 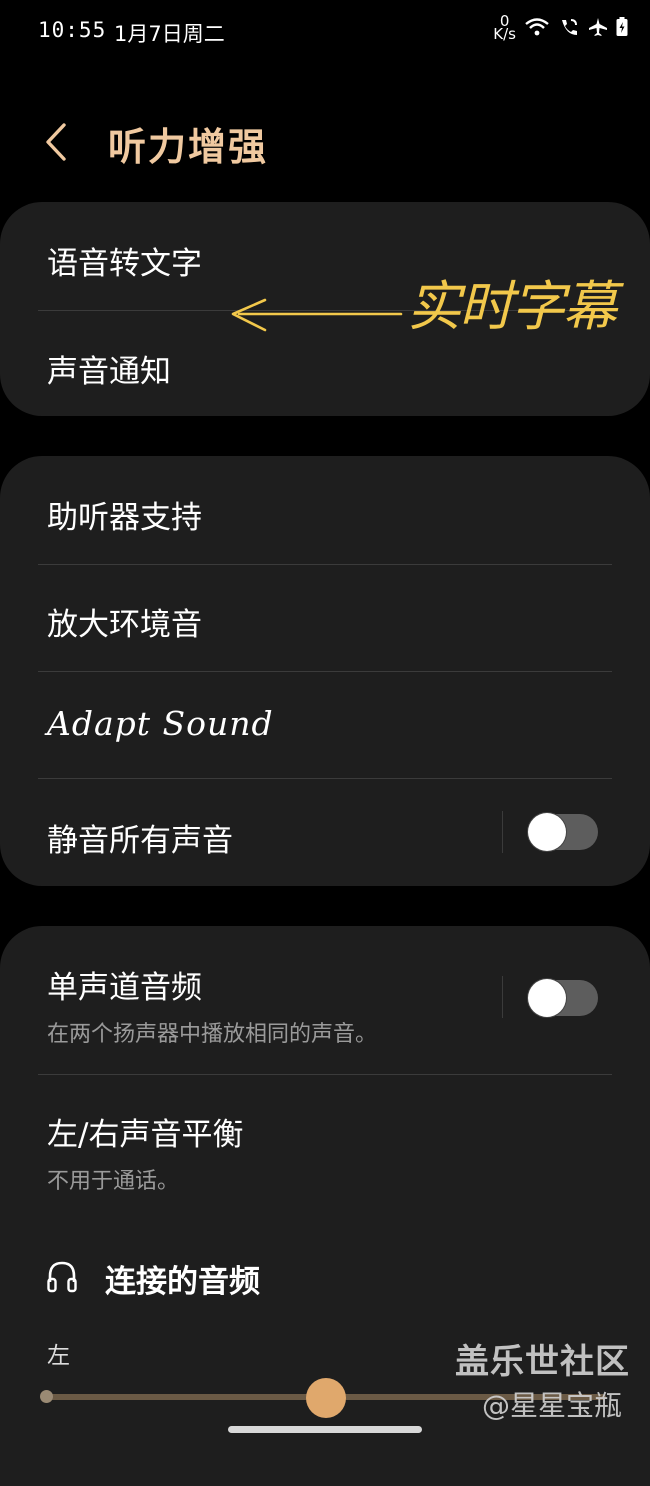 I want to click on setting-adapt-sound: Adapt Sound, so click(x=325, y=725).